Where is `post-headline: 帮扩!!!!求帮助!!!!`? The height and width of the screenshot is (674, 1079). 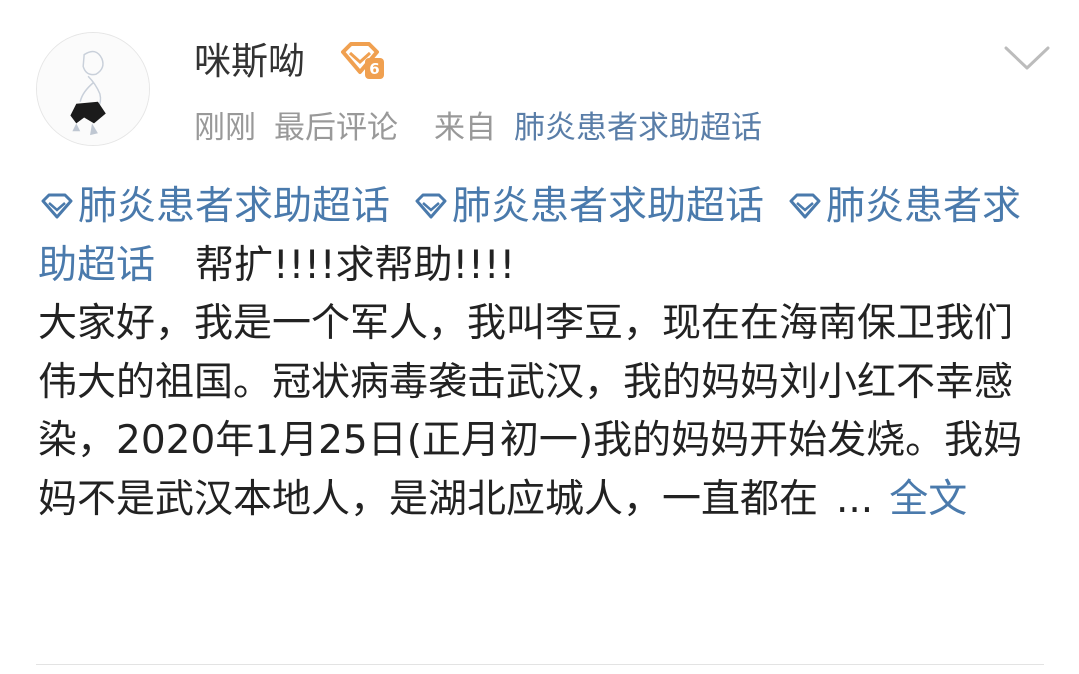
post-headline: 帮扩!!!!求帮助!!!! is located at coordinates (355, 265).